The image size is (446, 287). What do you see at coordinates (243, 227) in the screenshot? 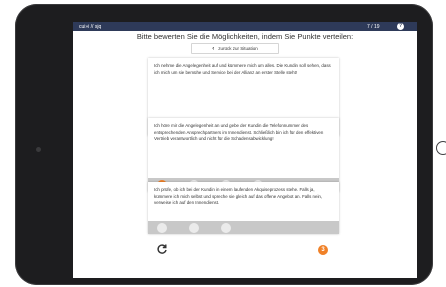
I see `rating-bar` at bounding box center [243, 227].